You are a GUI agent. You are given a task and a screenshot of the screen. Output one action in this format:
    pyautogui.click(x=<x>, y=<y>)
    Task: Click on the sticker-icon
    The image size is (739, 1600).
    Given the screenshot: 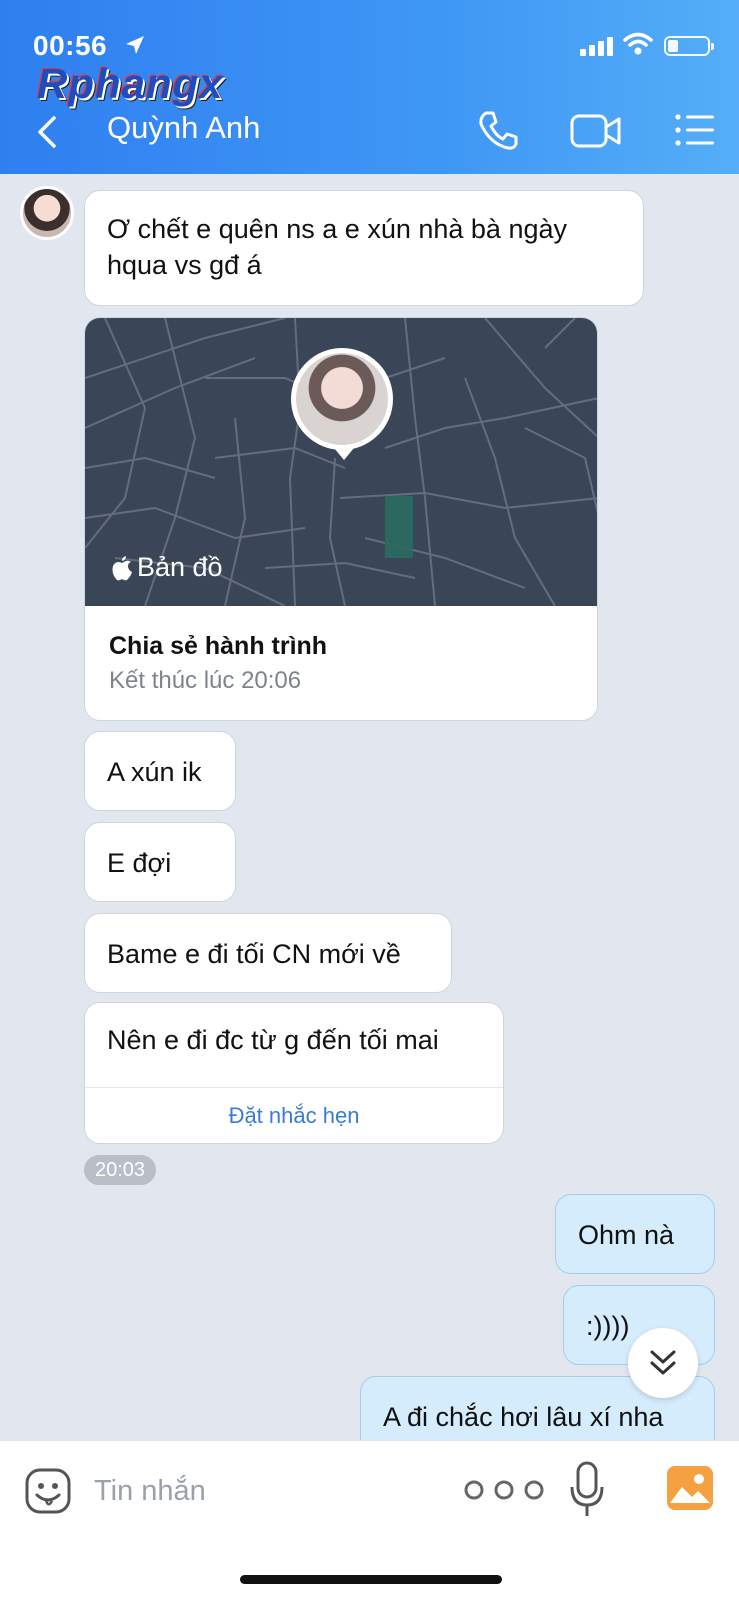 What is the action you would take?
    pyautogui.click(x=48, y=1491)
    